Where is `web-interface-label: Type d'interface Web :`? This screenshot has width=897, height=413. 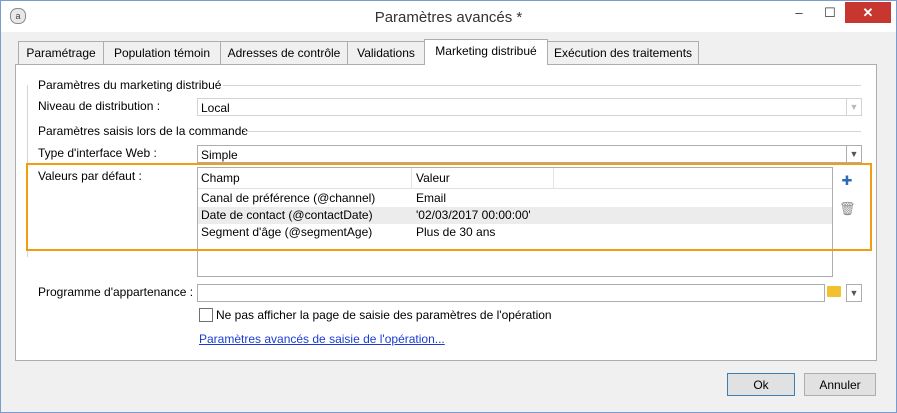 web-interface-label: Type d'interface Web : is located at coordinates (97, 153).